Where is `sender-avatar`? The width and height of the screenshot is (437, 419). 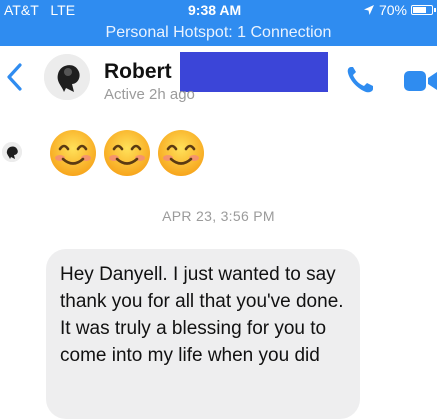
sender-avatar is located at coordinates (12, 152).